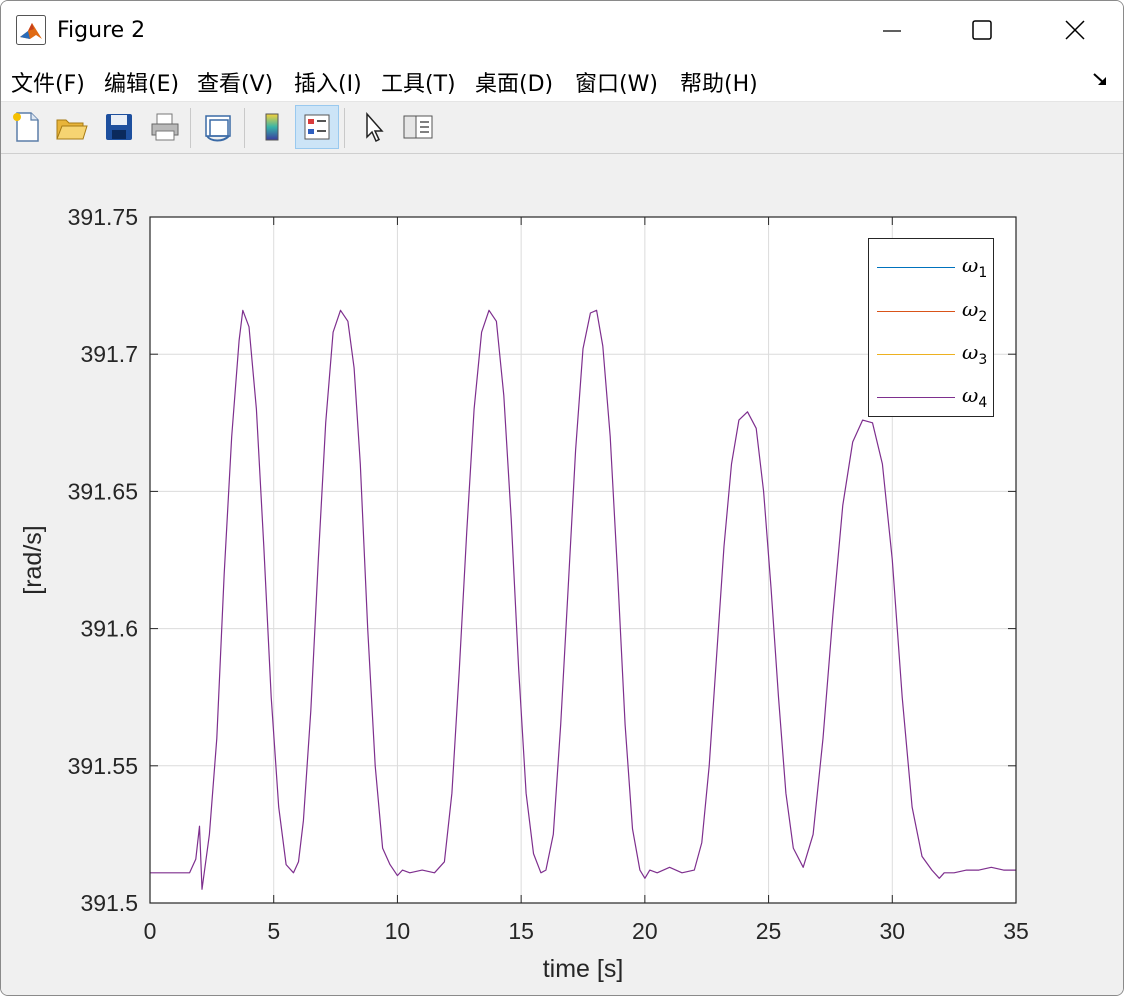 This screenshot has height=996, width=1124. What do you see at coordinates (983, 360) in the screenshot?
I see `legend-subscript: 3` at bounding box center [983, 360].